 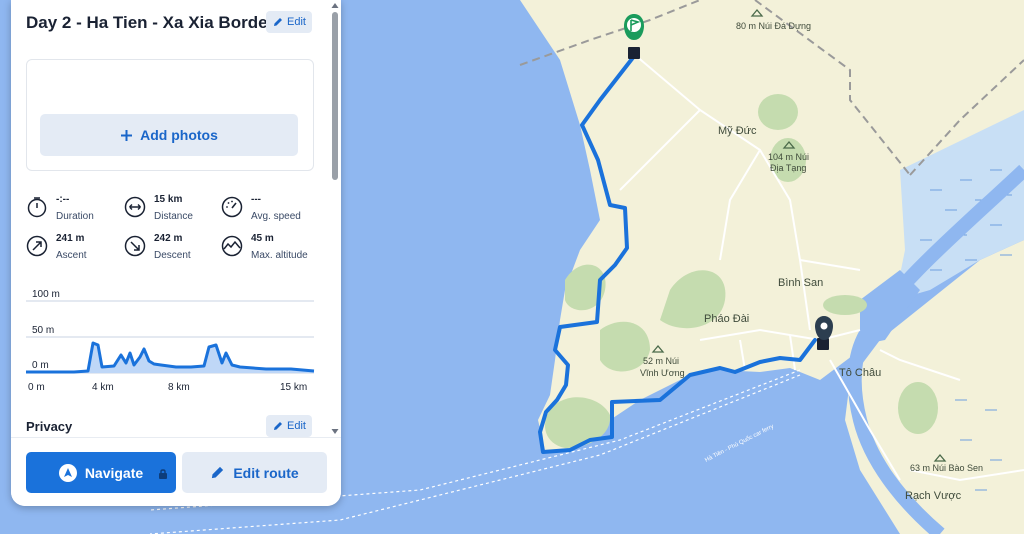 I want to click on label-peak-tang-2: Địa Tạng, so click(x=788, y=168).